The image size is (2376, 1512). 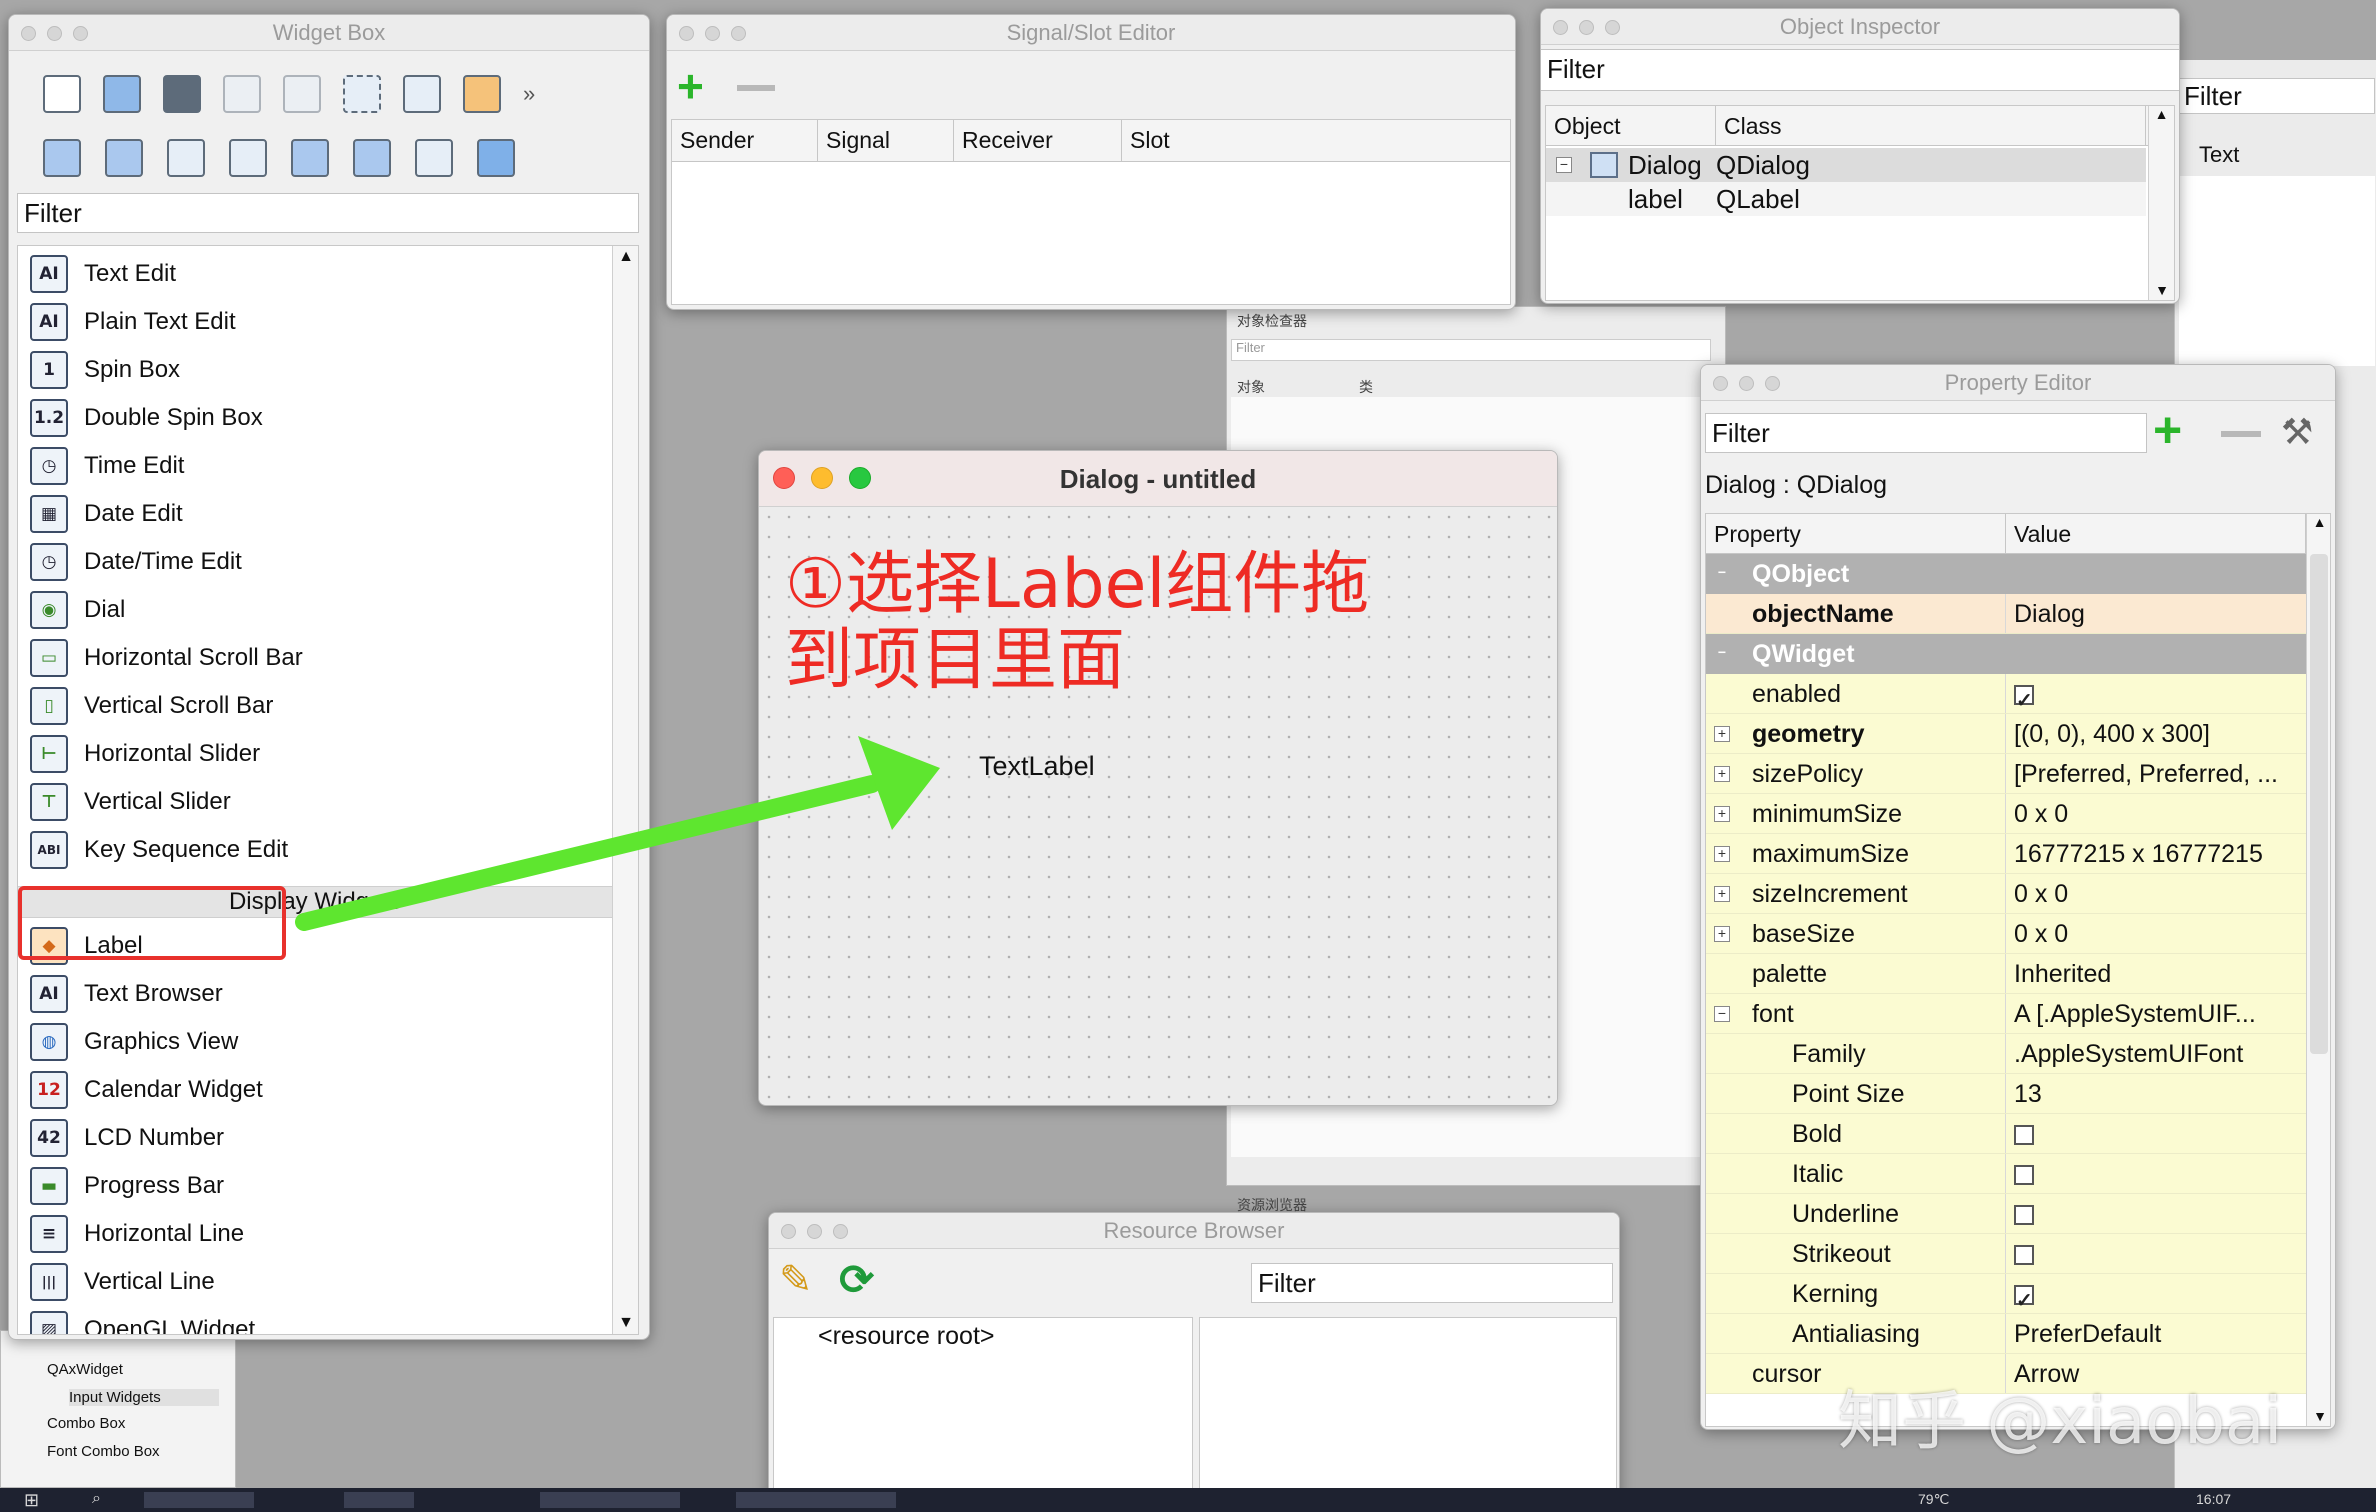 What do you see at coordinates (106, 514) in the screenshot?
I see `widget-item-date-edit: ▦ Date Edit` at bounding box center [106, 514].